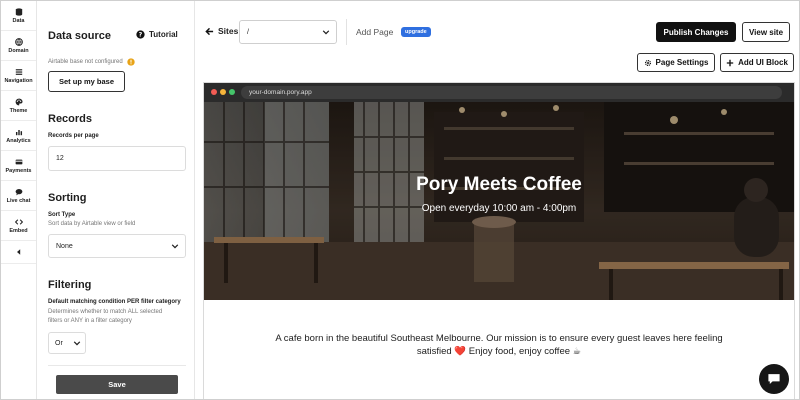 This screenshot has height=400, width=800. Describe the element at coordinates (18, 225) in the screenshot. I see `rail-item-embed: Embed` at that location.